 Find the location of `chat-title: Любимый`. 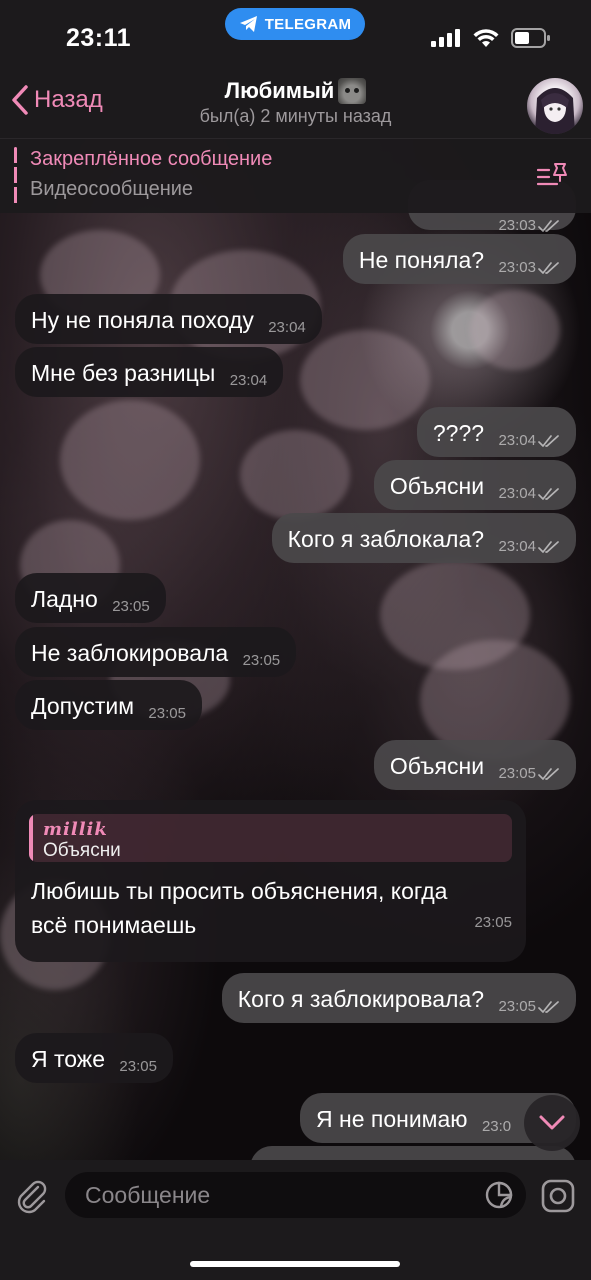

chat-title: Любимый is located at coordinates (296, 91).